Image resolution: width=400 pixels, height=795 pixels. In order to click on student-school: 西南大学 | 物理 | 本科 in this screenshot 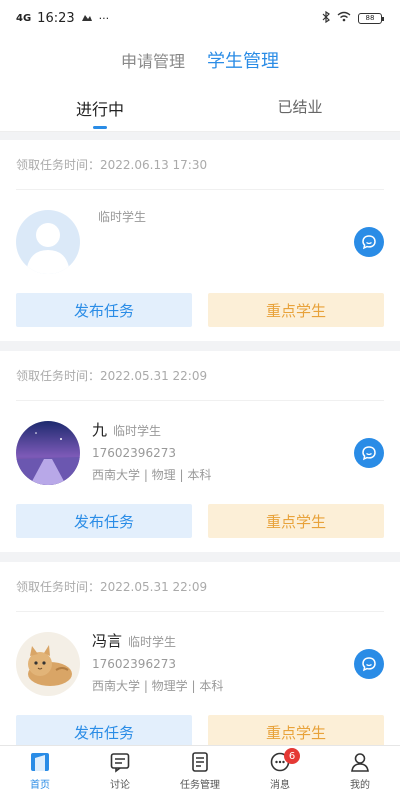, I will do `click(152, 475)`.